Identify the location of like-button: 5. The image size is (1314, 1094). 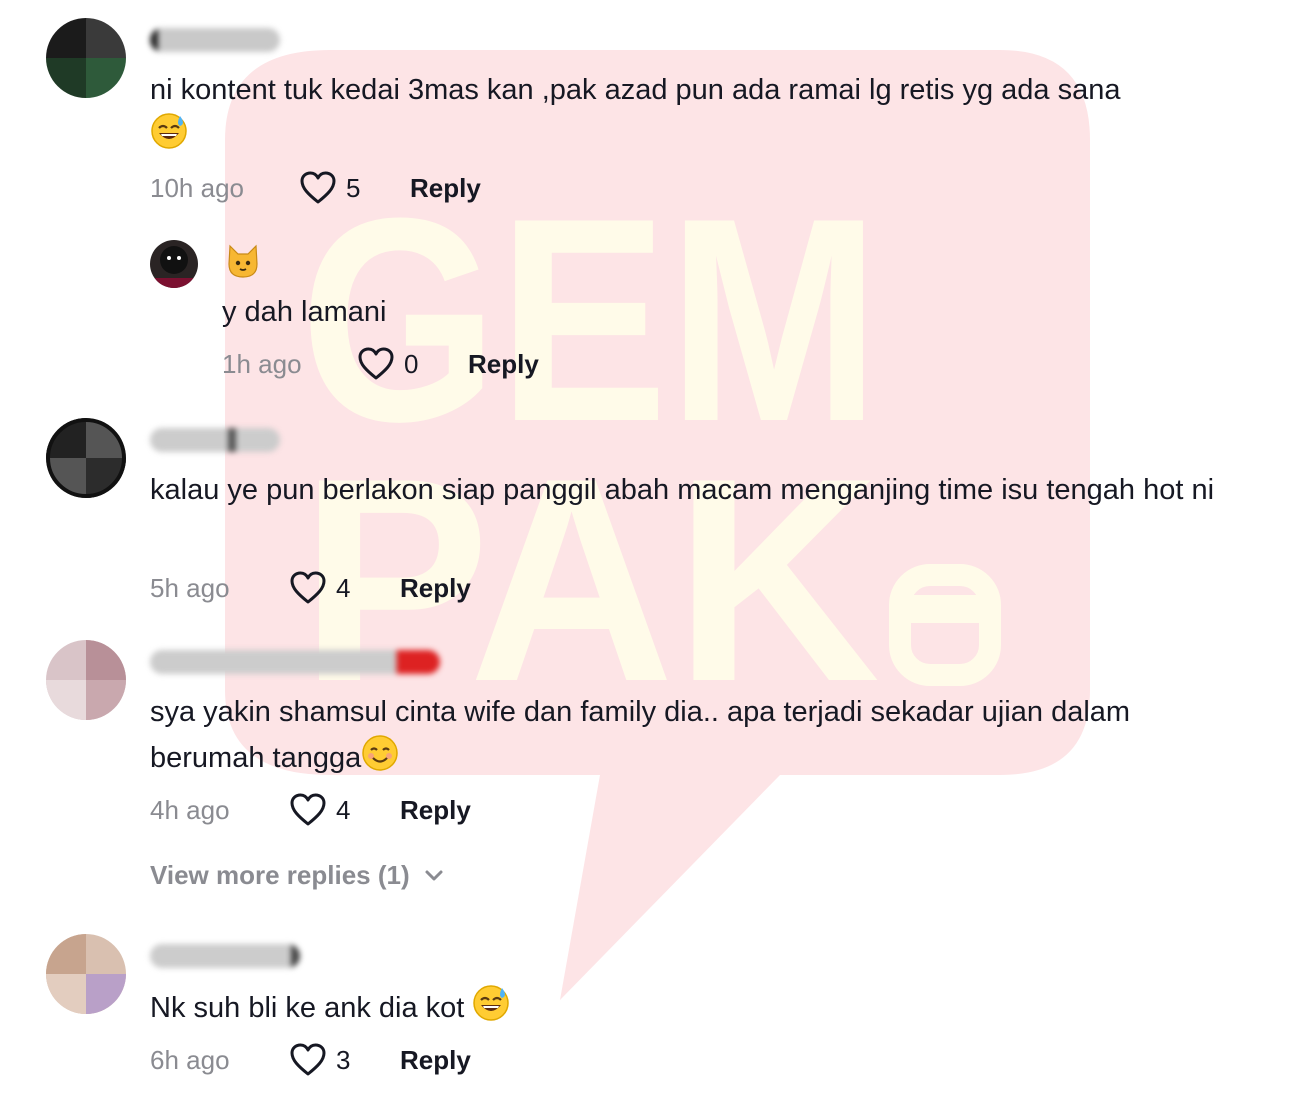
(355, 188).